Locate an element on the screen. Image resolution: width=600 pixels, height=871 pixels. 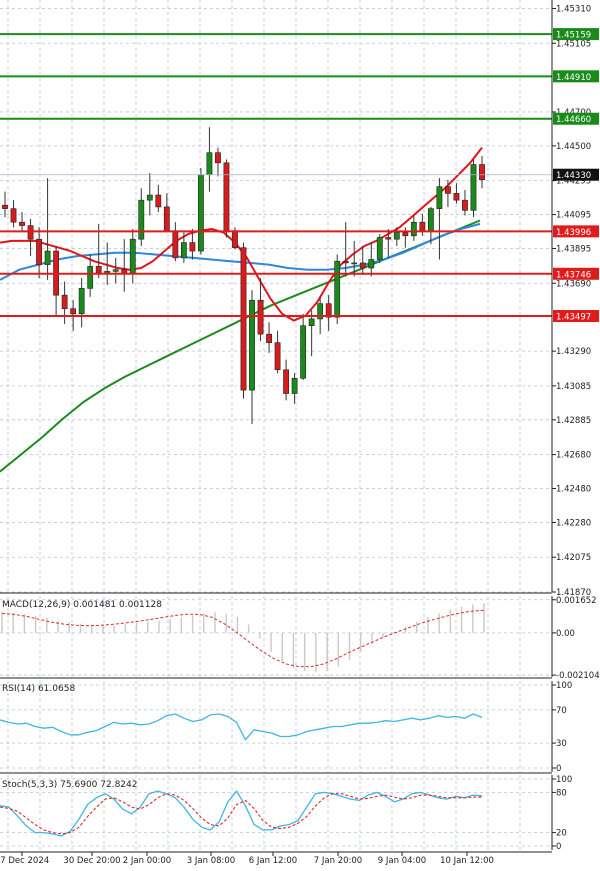
rsi-tick-label: 100 is located at coordinates (564, 686).